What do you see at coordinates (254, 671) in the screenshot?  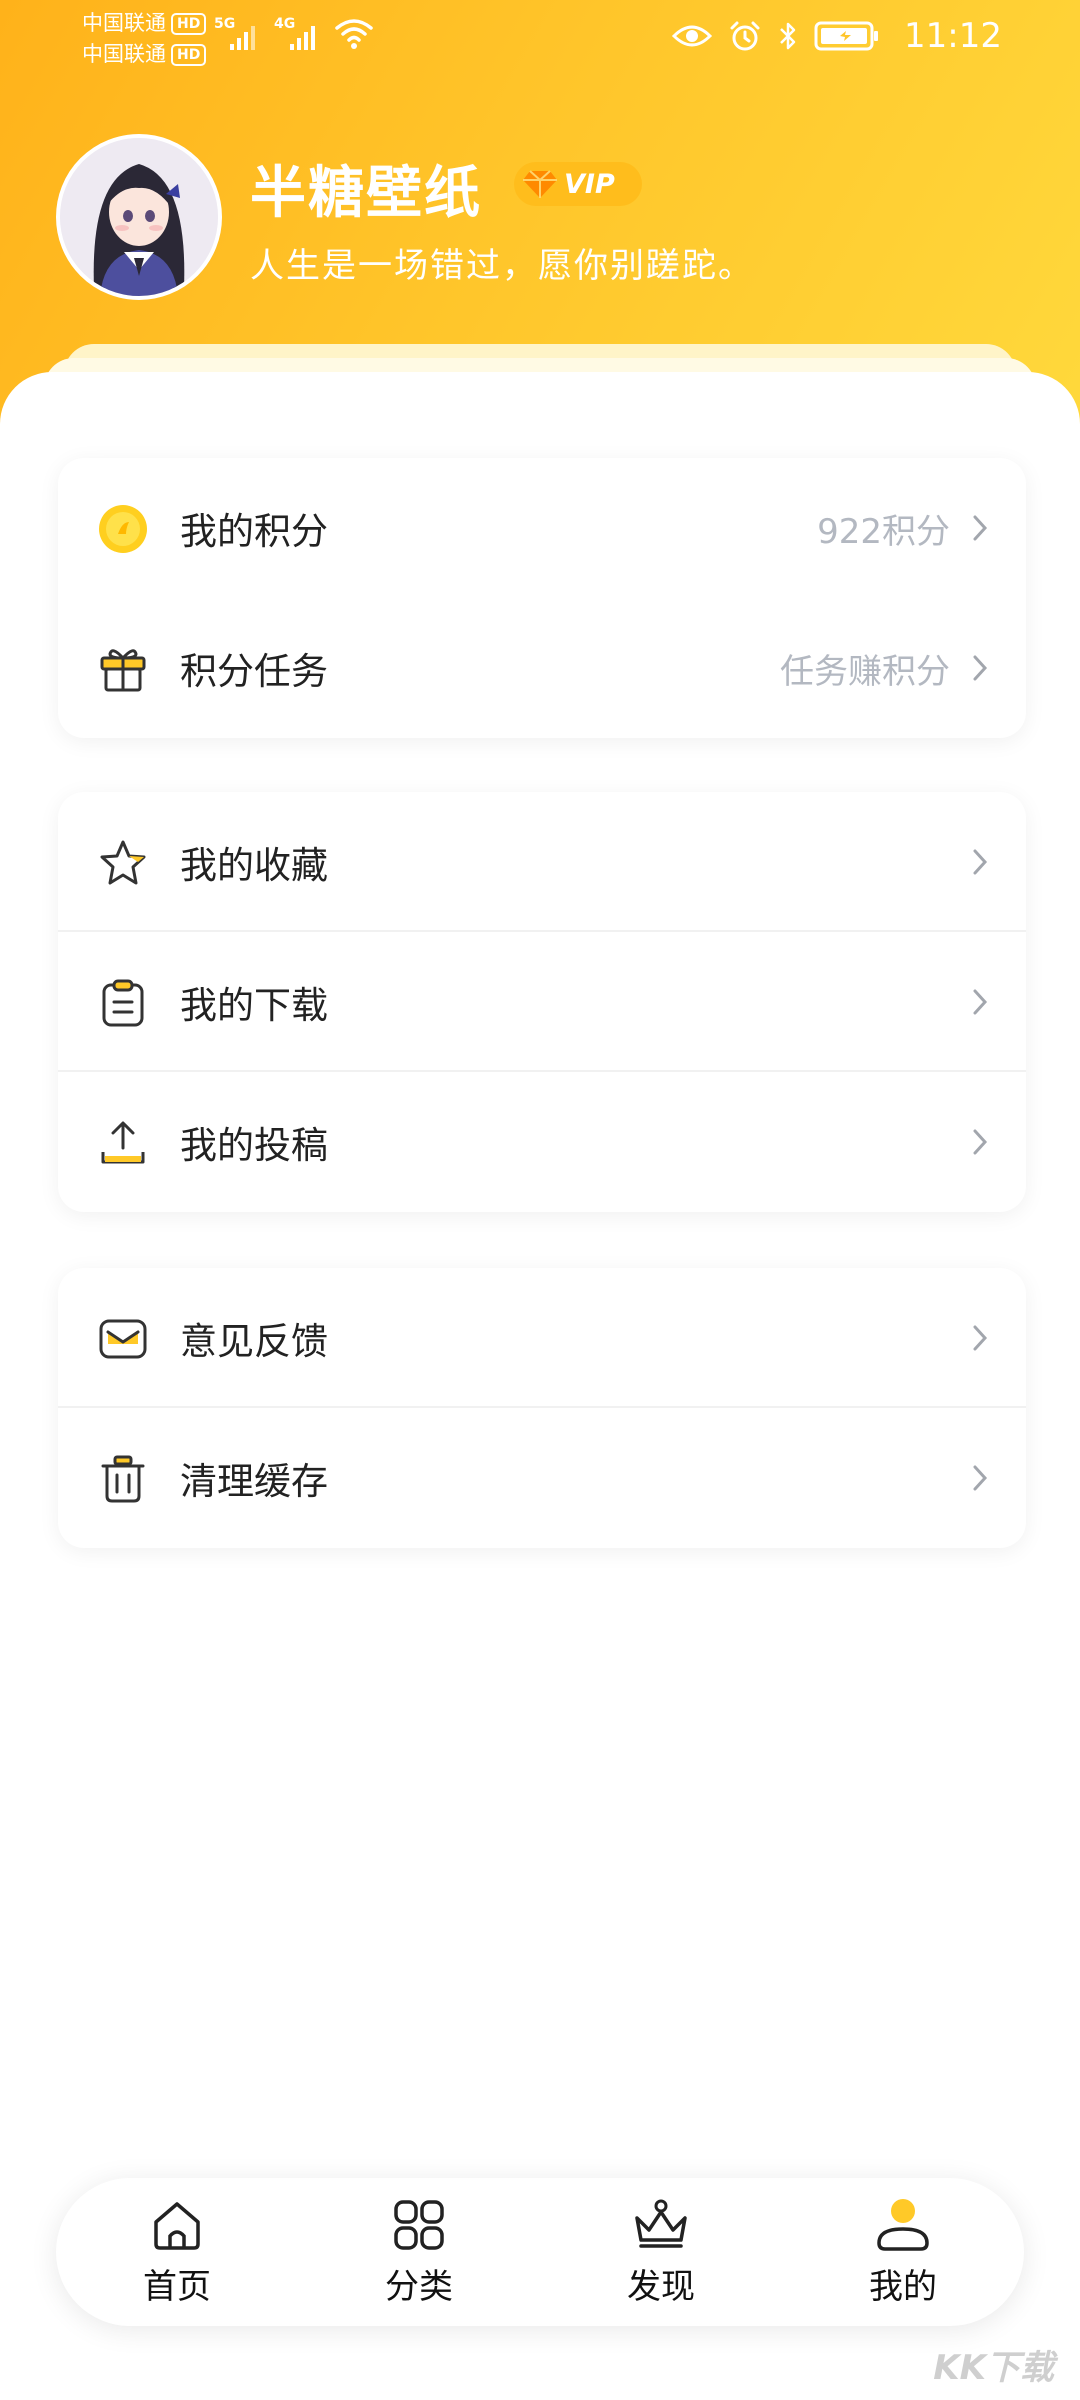 I see `menu-item-label: 积分任务` at bounding box center [254, 671].